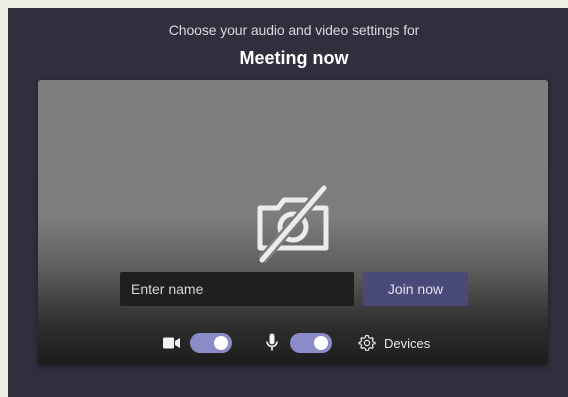 Image resolution: width=568 pixels, height=397 pixels. I want to click on settings-subtitle: Choose your audio and video settings for, so click(294, 30).